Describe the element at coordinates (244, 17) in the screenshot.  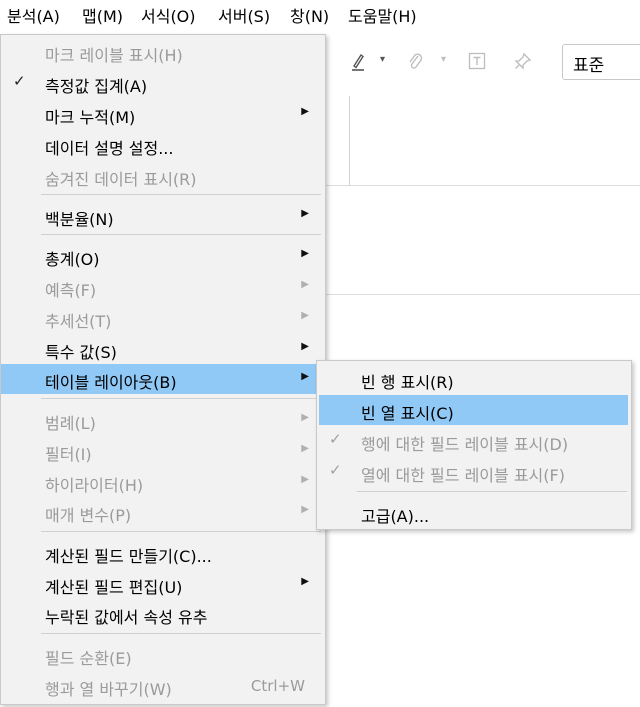
I see `menu-server: 서버(S)` at that location.